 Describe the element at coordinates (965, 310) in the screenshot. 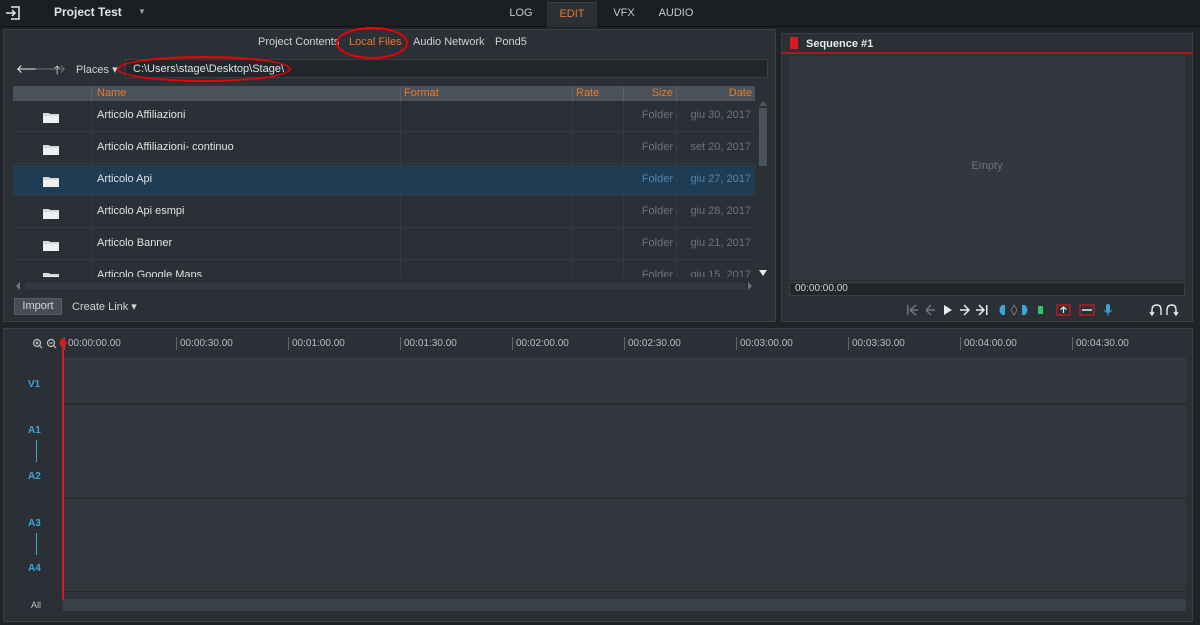

I see `step-forward-icon` at that location.